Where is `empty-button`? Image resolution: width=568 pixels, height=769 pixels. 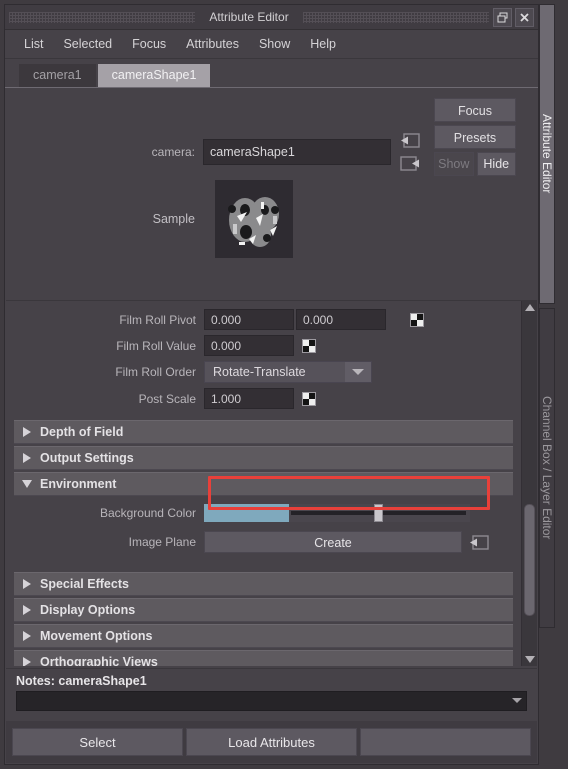 empty-button is located at coordinates (445, 742).